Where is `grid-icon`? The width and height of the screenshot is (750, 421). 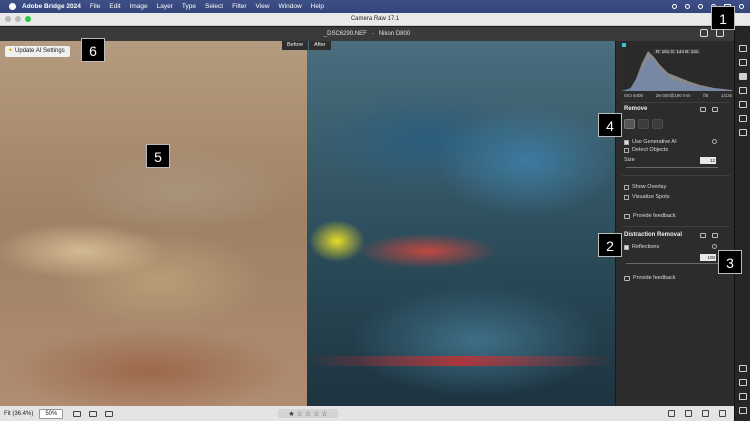 grid-icon is located at coordinates (743, 410).